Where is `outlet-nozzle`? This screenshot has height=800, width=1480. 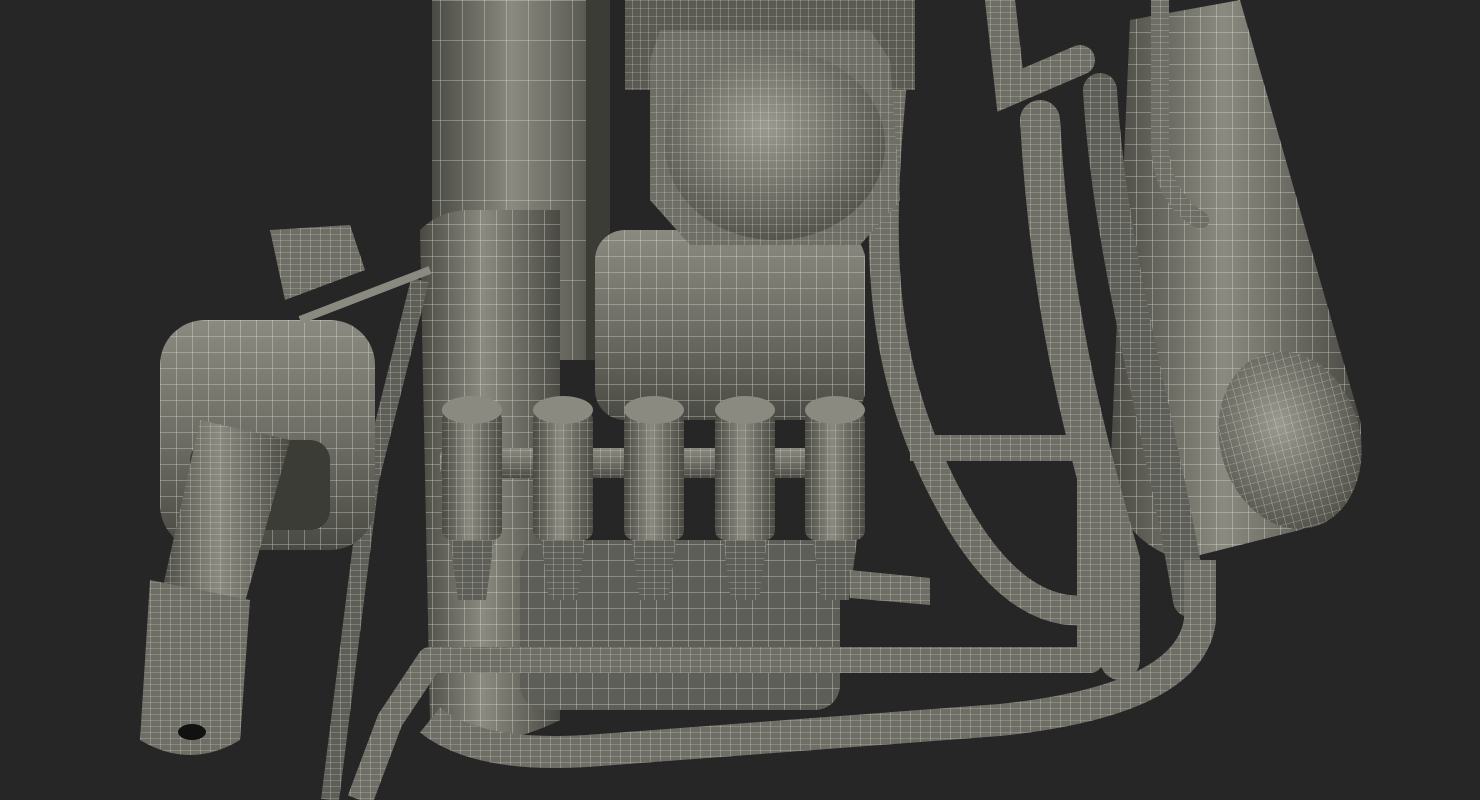
outlet-nozzle is located at coordinates (890, 587).